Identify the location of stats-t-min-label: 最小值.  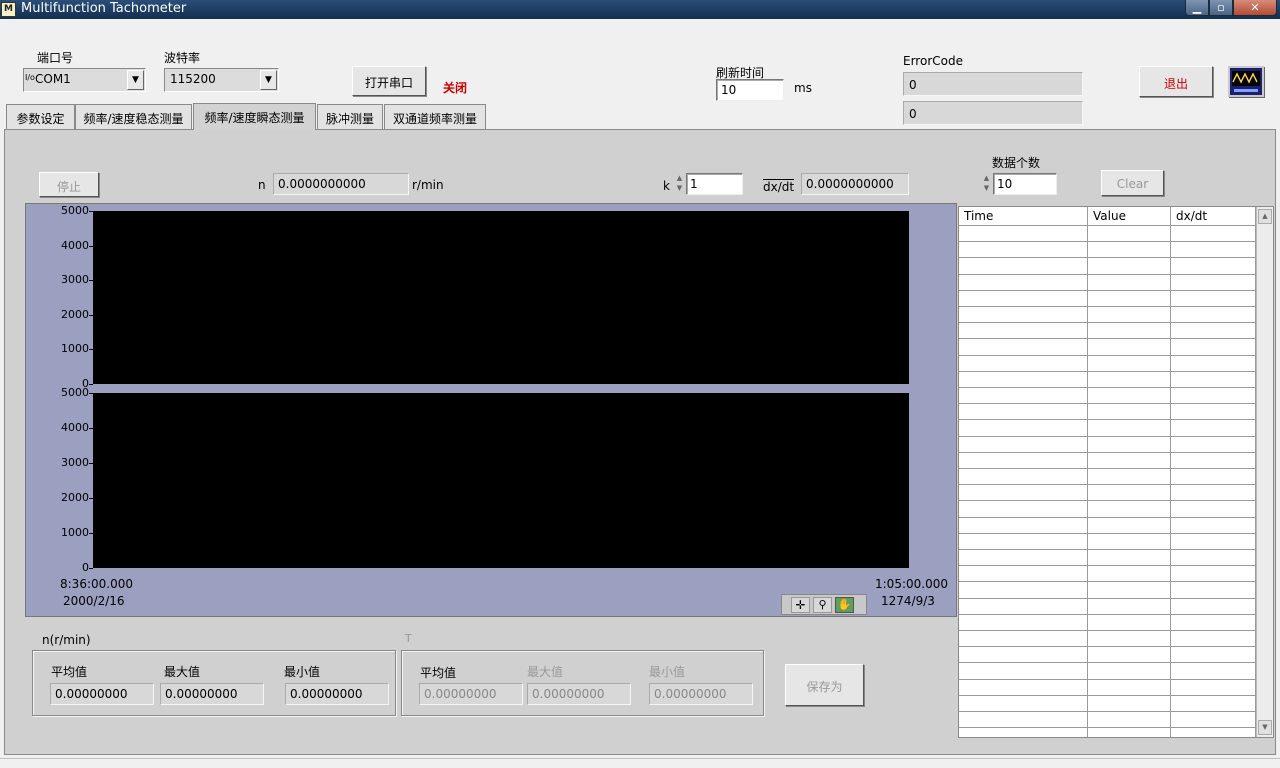
(667, 672).